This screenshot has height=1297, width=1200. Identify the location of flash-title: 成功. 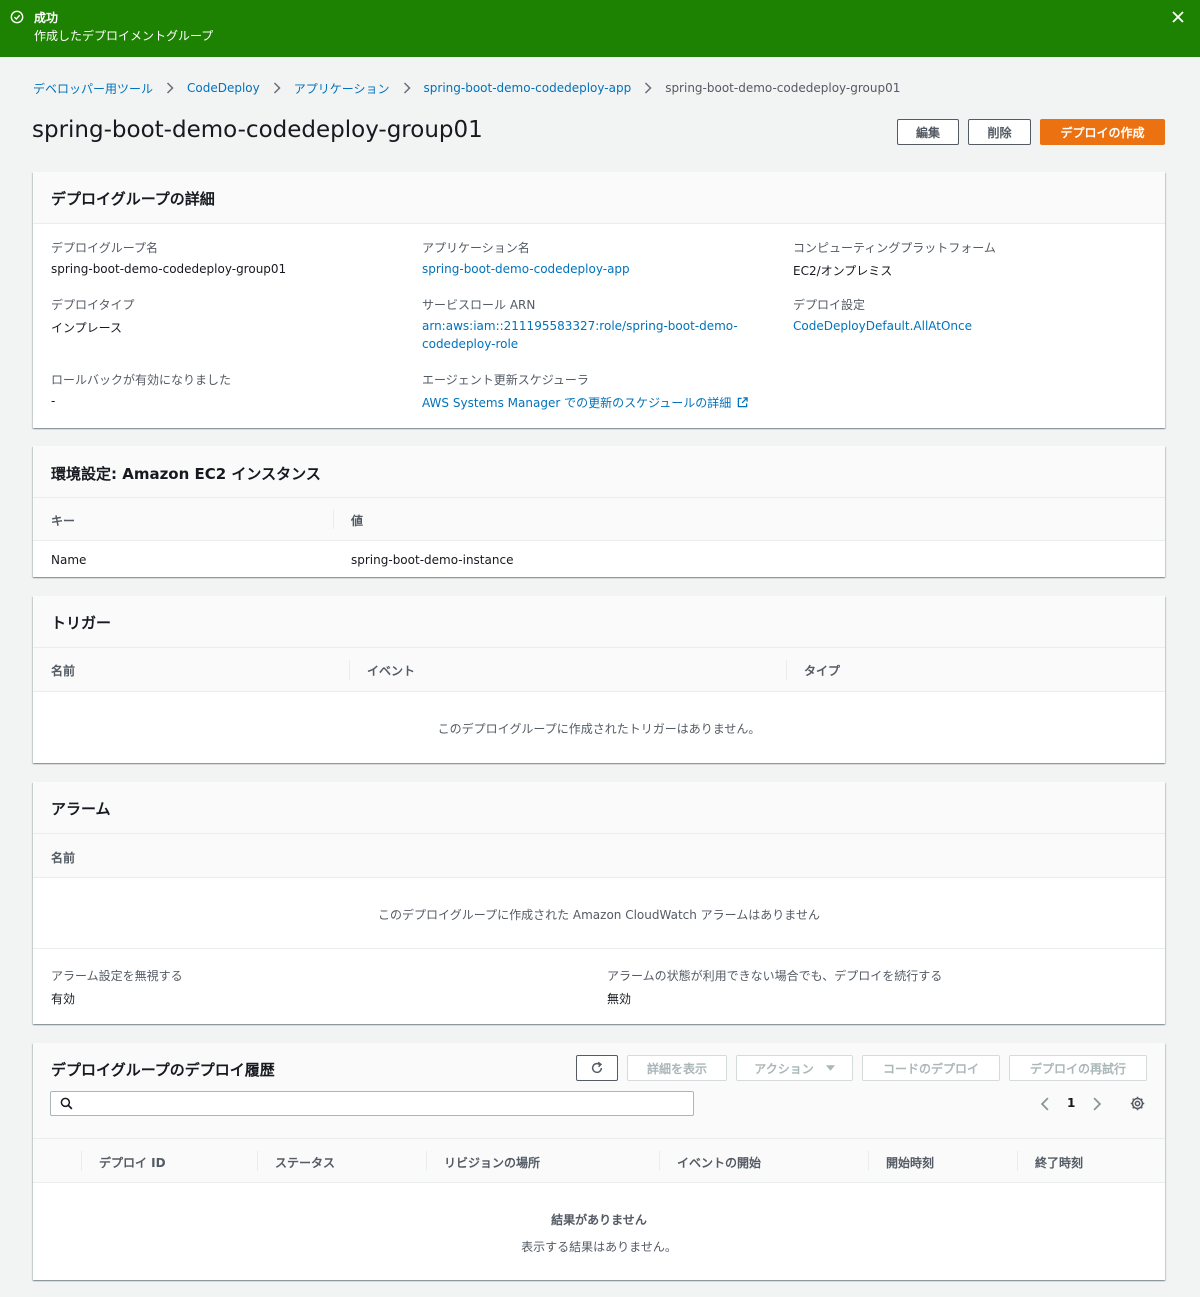
(46, 18).